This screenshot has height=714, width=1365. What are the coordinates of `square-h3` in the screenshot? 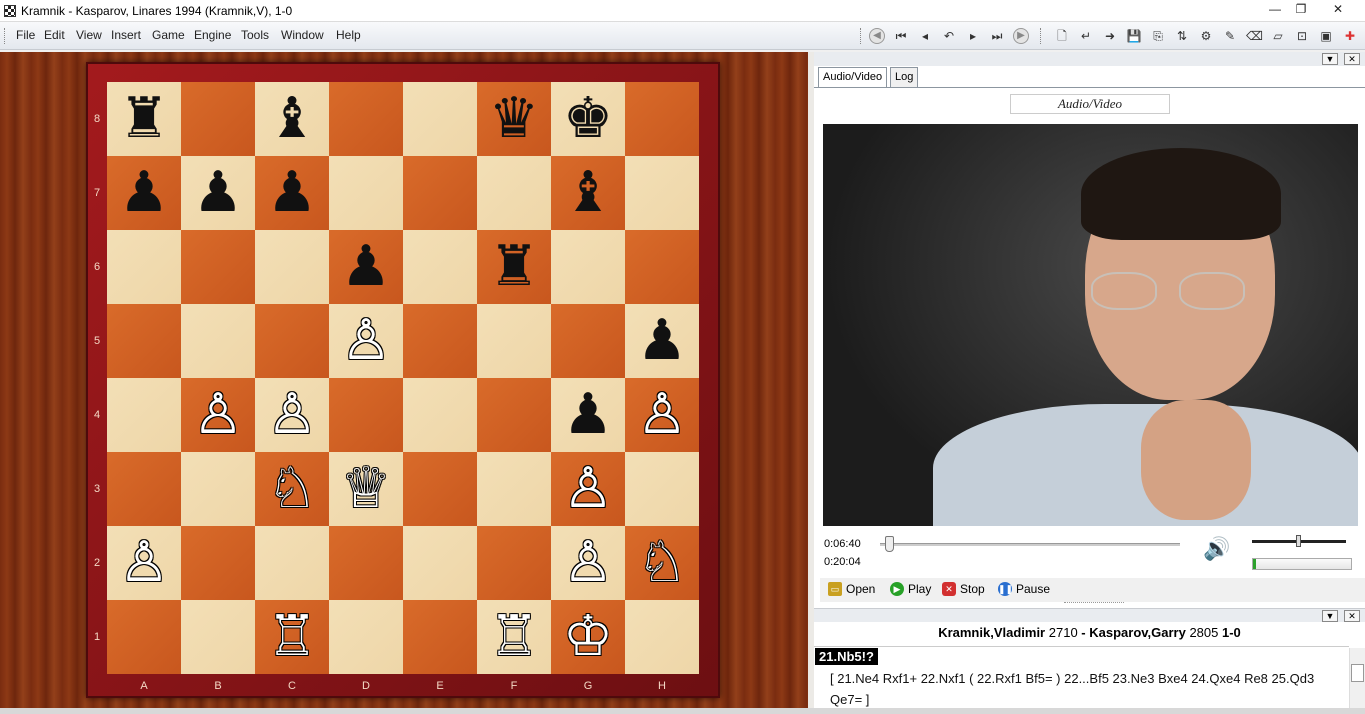 It's located at (662, 489).